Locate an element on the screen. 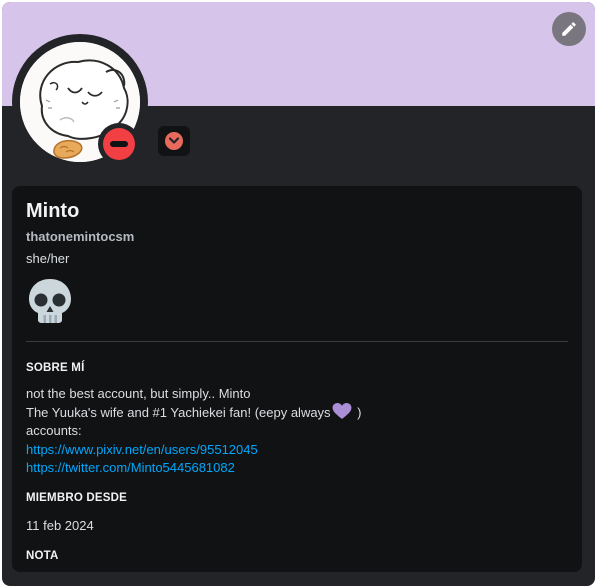 The image size is (597, 588). do-not-disturb-icon is located at coordinates (119, 144).